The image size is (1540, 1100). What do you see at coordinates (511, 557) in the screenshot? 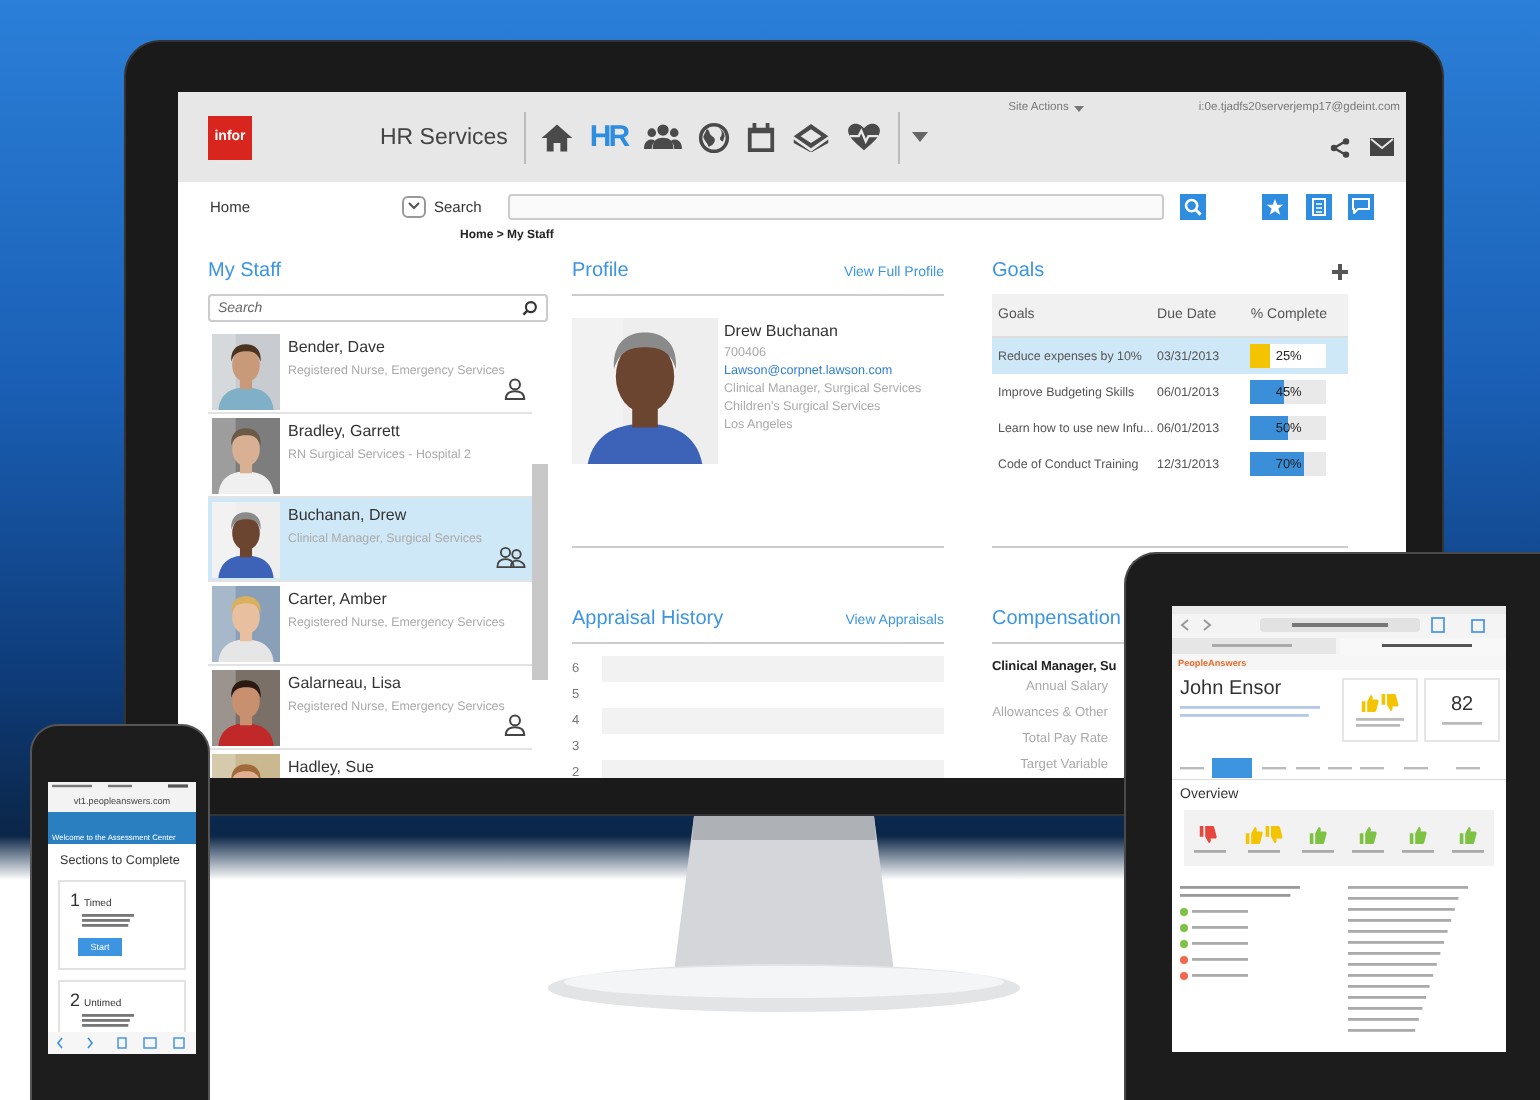
I see `group-icon` at bounding box center [511, 557].